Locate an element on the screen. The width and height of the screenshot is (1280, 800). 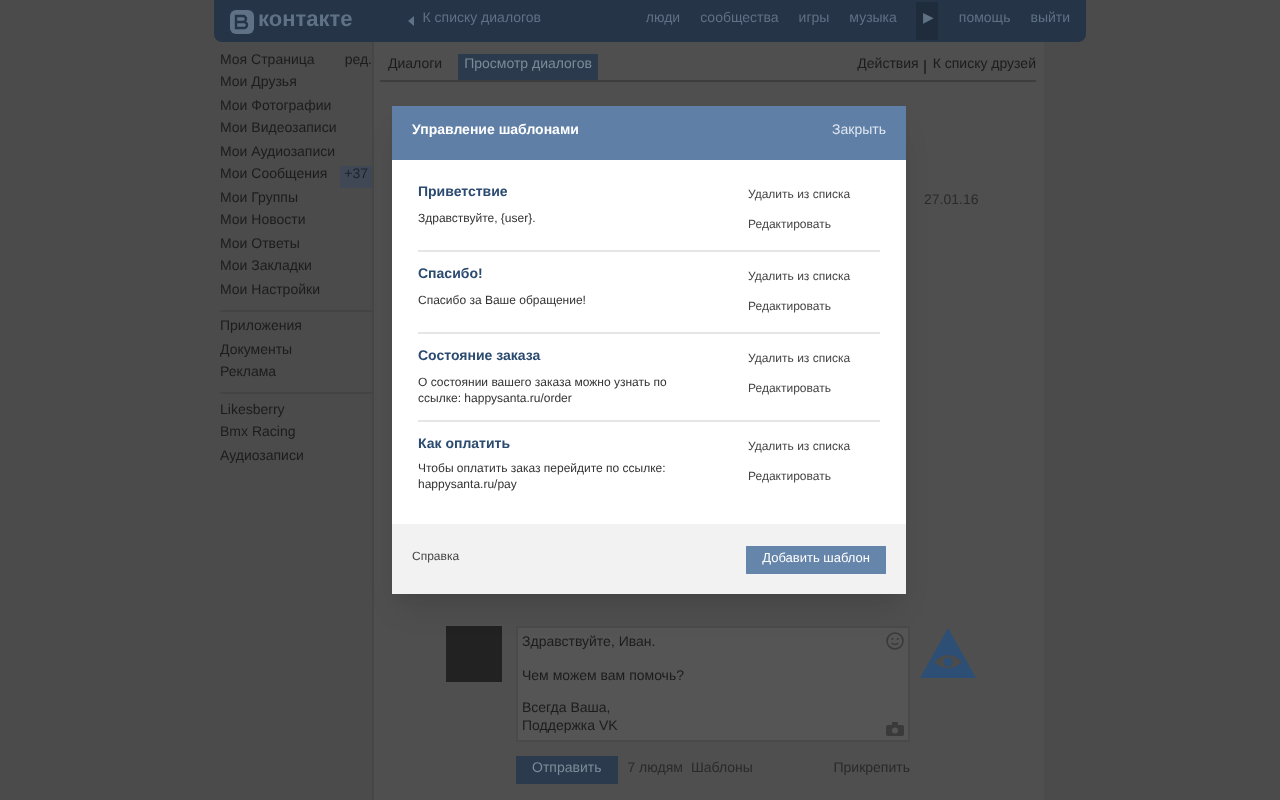
logo-icon is located at coordinates (242, 21).